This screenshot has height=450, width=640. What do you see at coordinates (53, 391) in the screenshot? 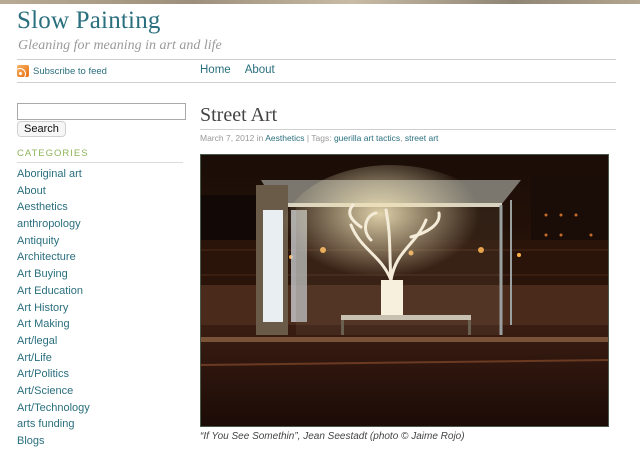
I see `category-link: Art/Science` at bounding box center [53, 391].